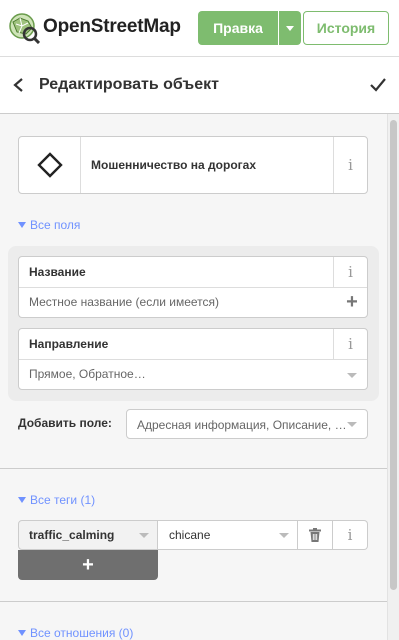 The height and width of the screenshot is (640, 399). What do you see at coordinates (350, 165) in the screenshot?
I see `preset-info-button: i` at bounding box center [350, 165].